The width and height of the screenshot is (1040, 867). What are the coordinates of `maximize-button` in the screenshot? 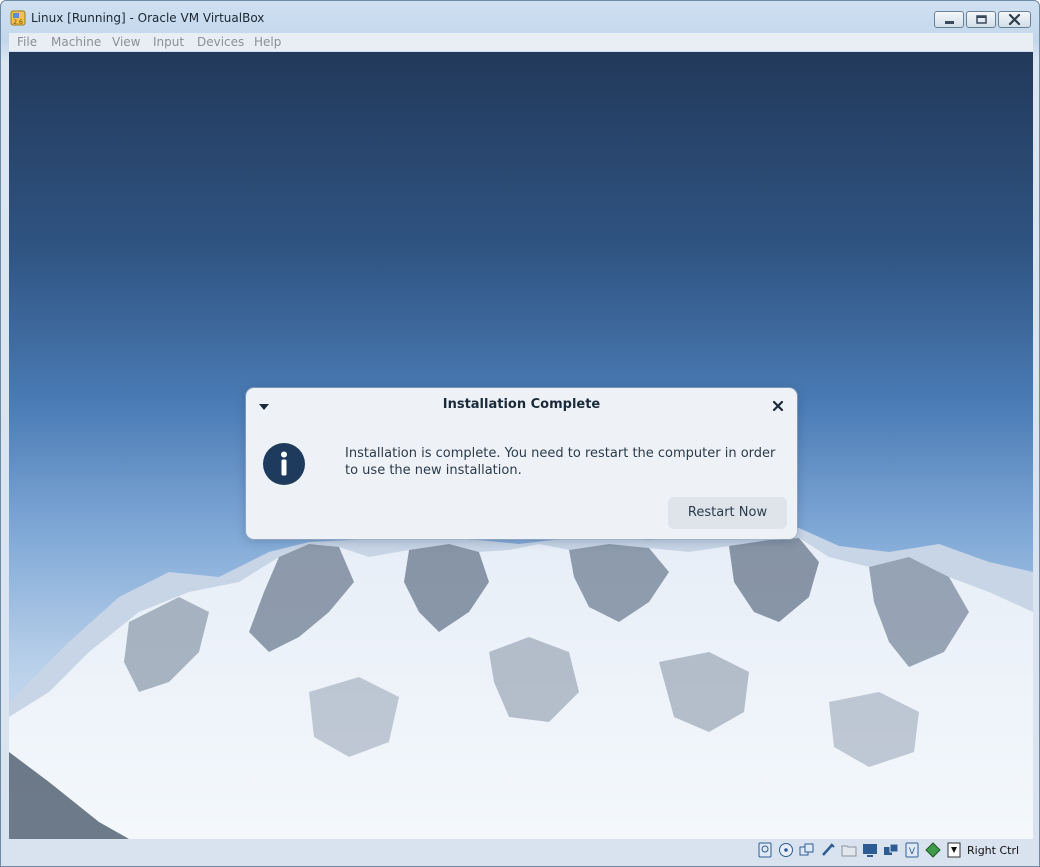 It's located at (981, 19).